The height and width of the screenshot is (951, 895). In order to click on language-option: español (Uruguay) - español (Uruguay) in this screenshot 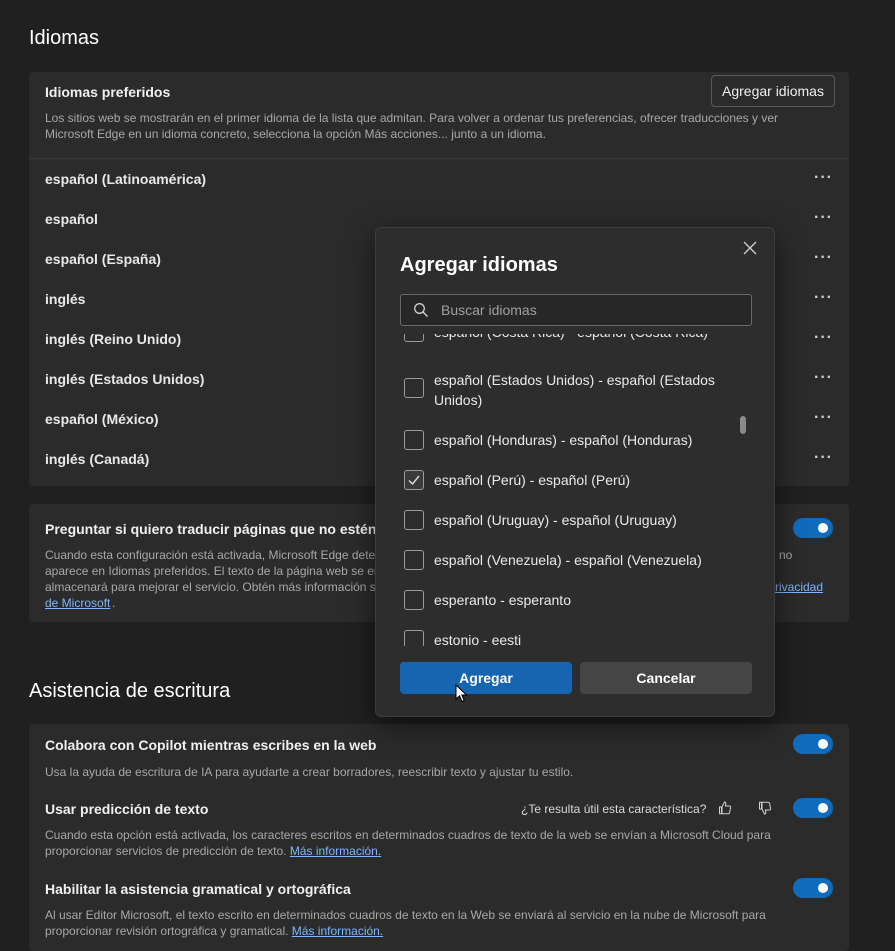, I will do `click(576, 522)`.